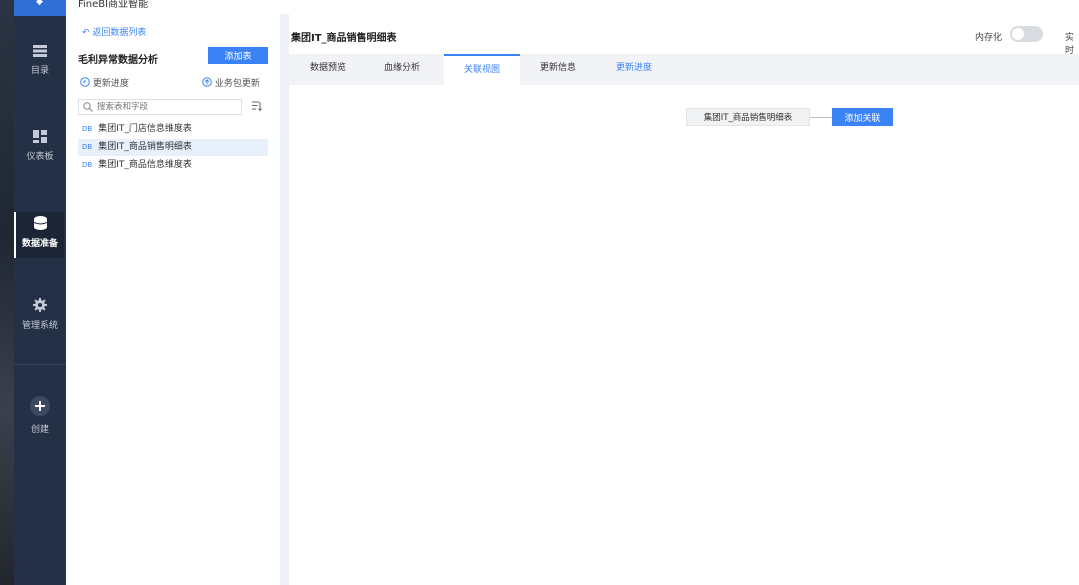  I want to click on sort-icon, so click(259, 107).